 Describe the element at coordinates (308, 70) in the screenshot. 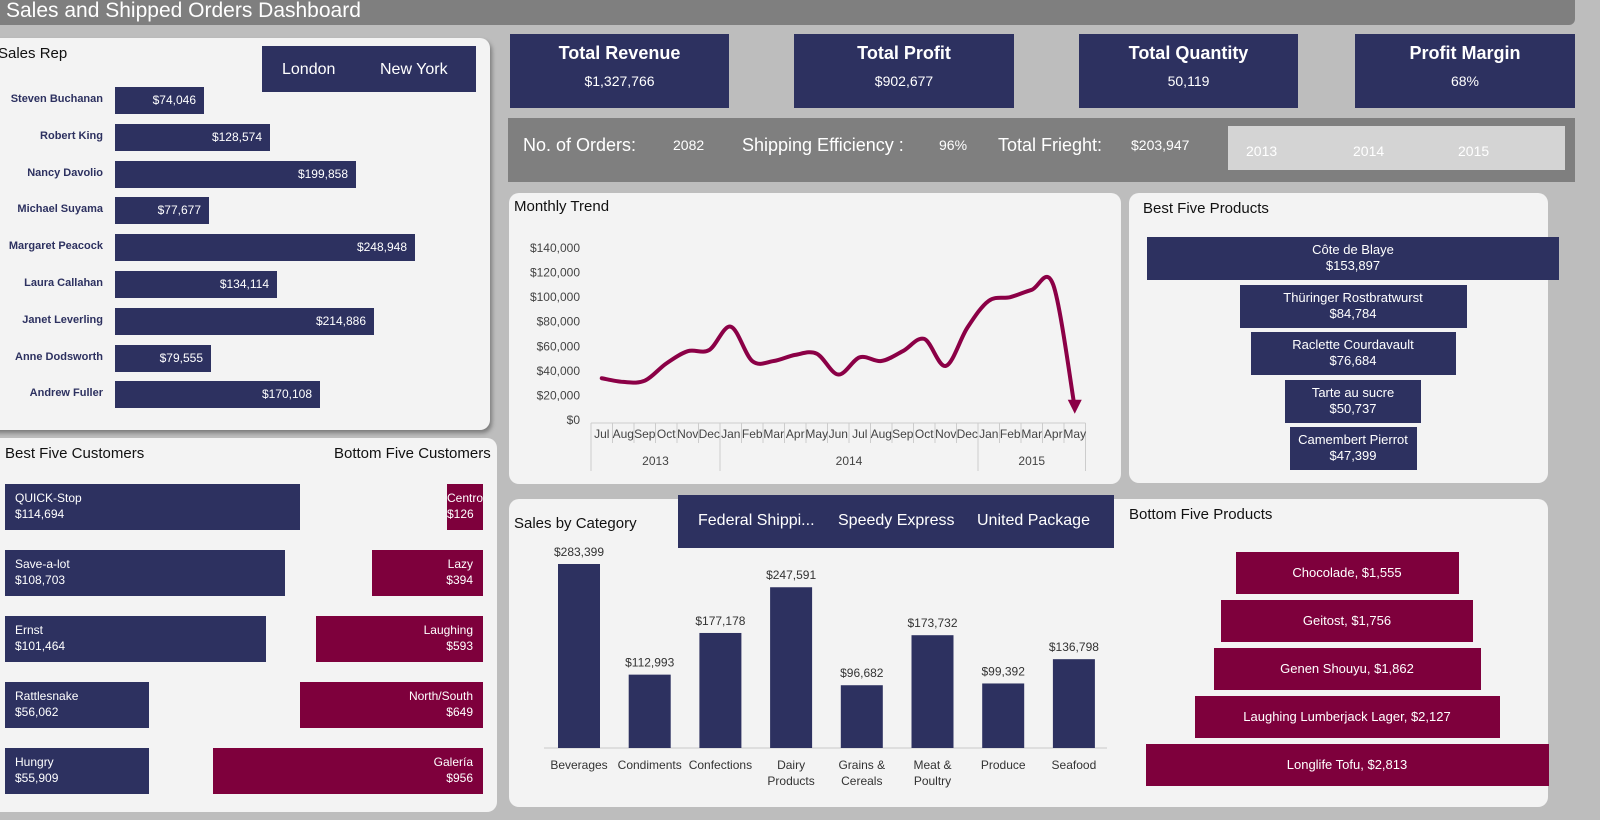

I see `slicer-london: London` at that location.